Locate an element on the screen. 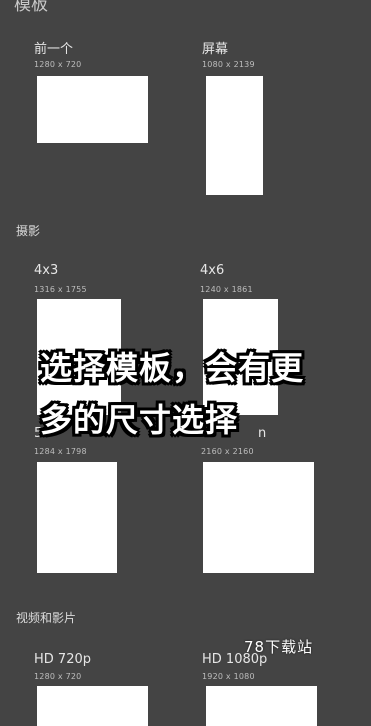 The image size is (371, 726). watermark-text: 78下载站 is located at coordinates (279, 647).